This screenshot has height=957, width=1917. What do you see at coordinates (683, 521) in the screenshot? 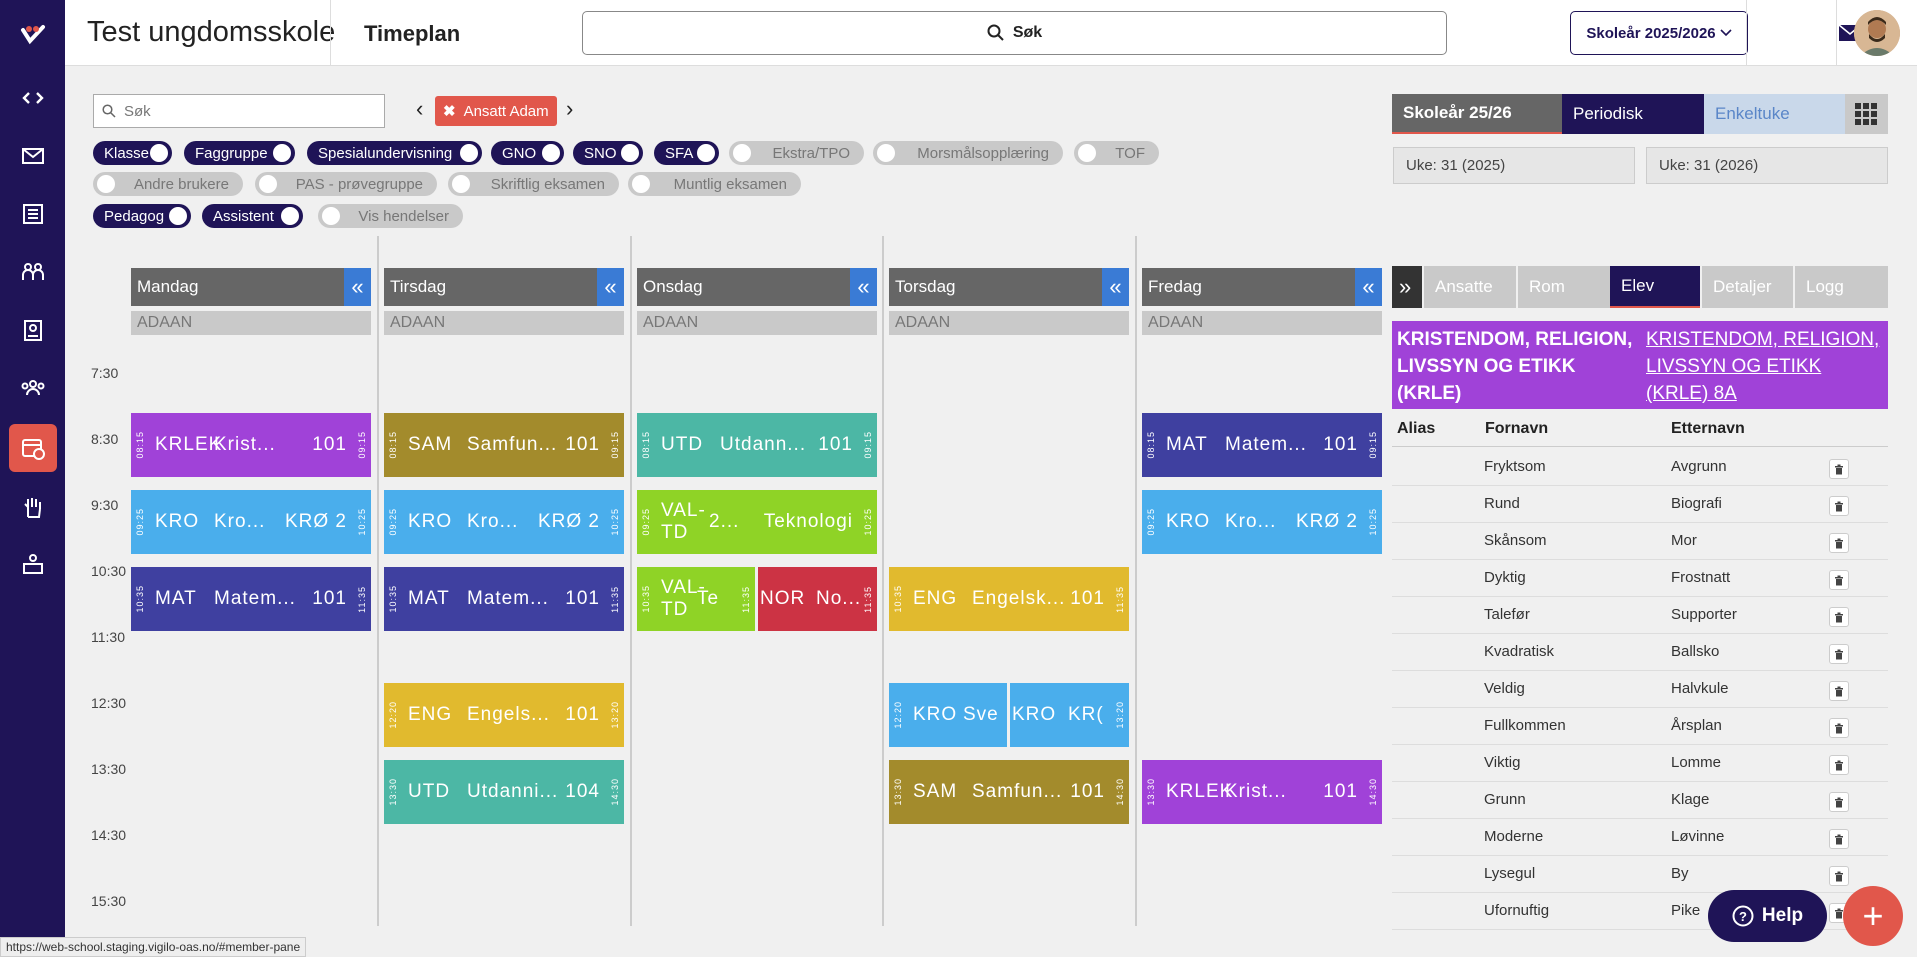
I see `lesson-code: VAL-TD` at bounding box center [683, 521].